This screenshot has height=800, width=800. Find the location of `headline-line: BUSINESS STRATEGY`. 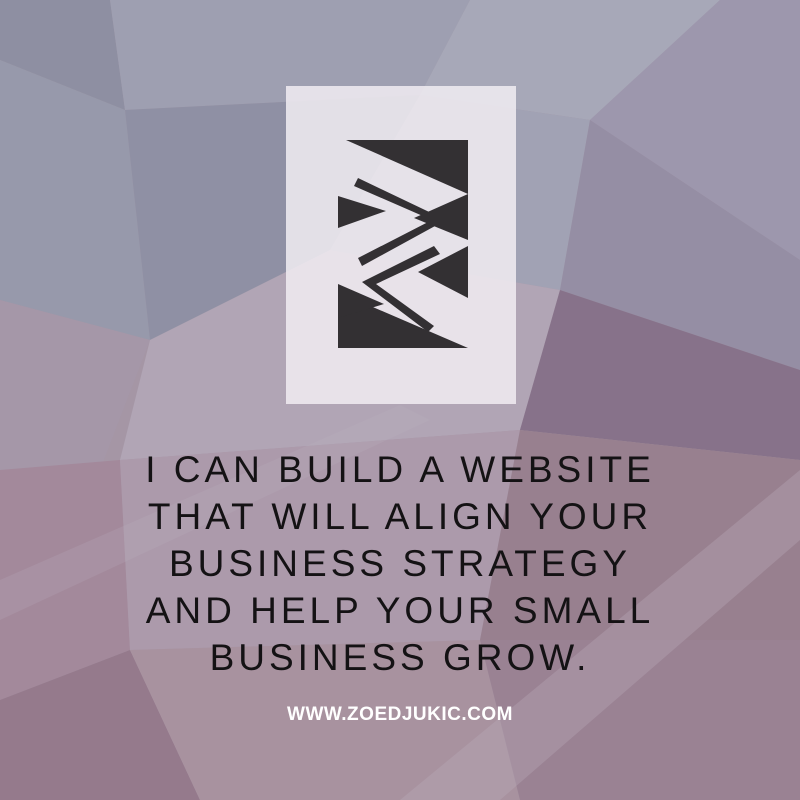

headline-line: BUSINESS STRATEGY is located at coordinates (400, 563).